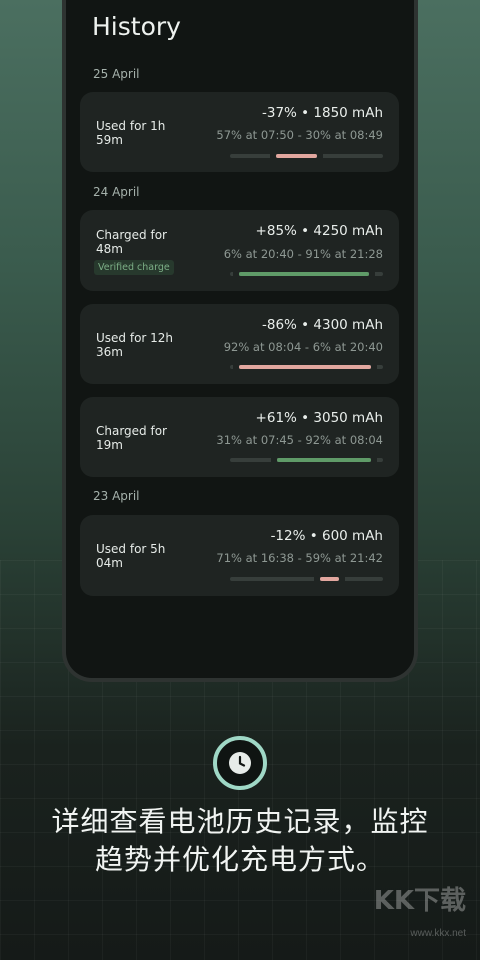 The width and height of the screenshot is (480, 960). I want to click on entry-summary: +61% • 3050 mAh, so click(319, 418).